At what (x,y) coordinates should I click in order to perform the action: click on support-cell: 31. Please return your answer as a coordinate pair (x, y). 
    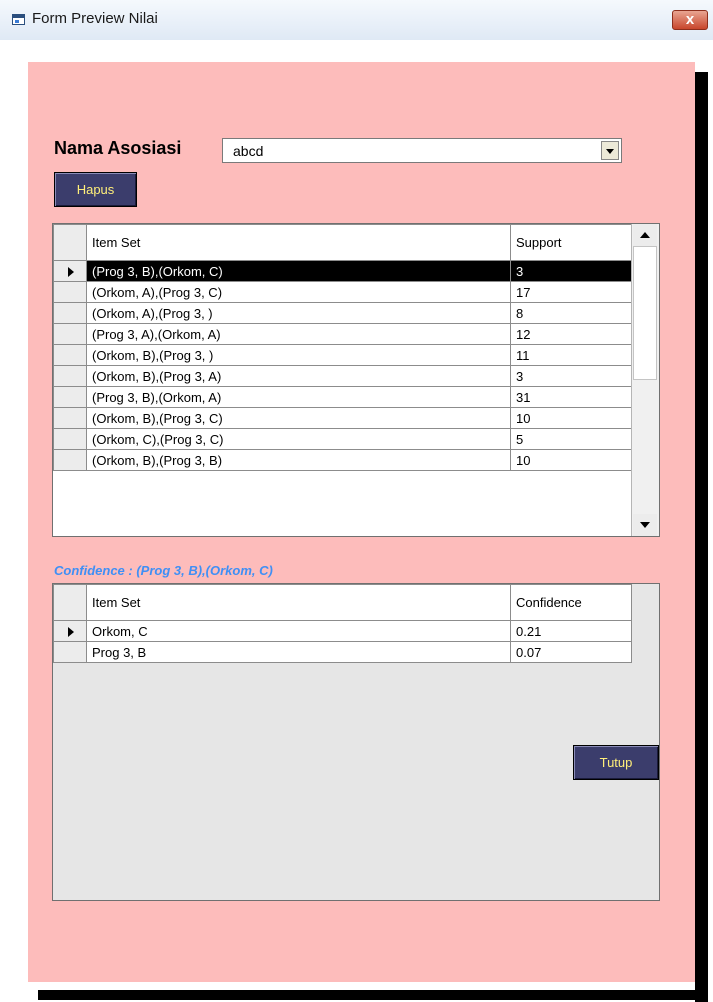
    Looking at the image, I should click on (571, 397).